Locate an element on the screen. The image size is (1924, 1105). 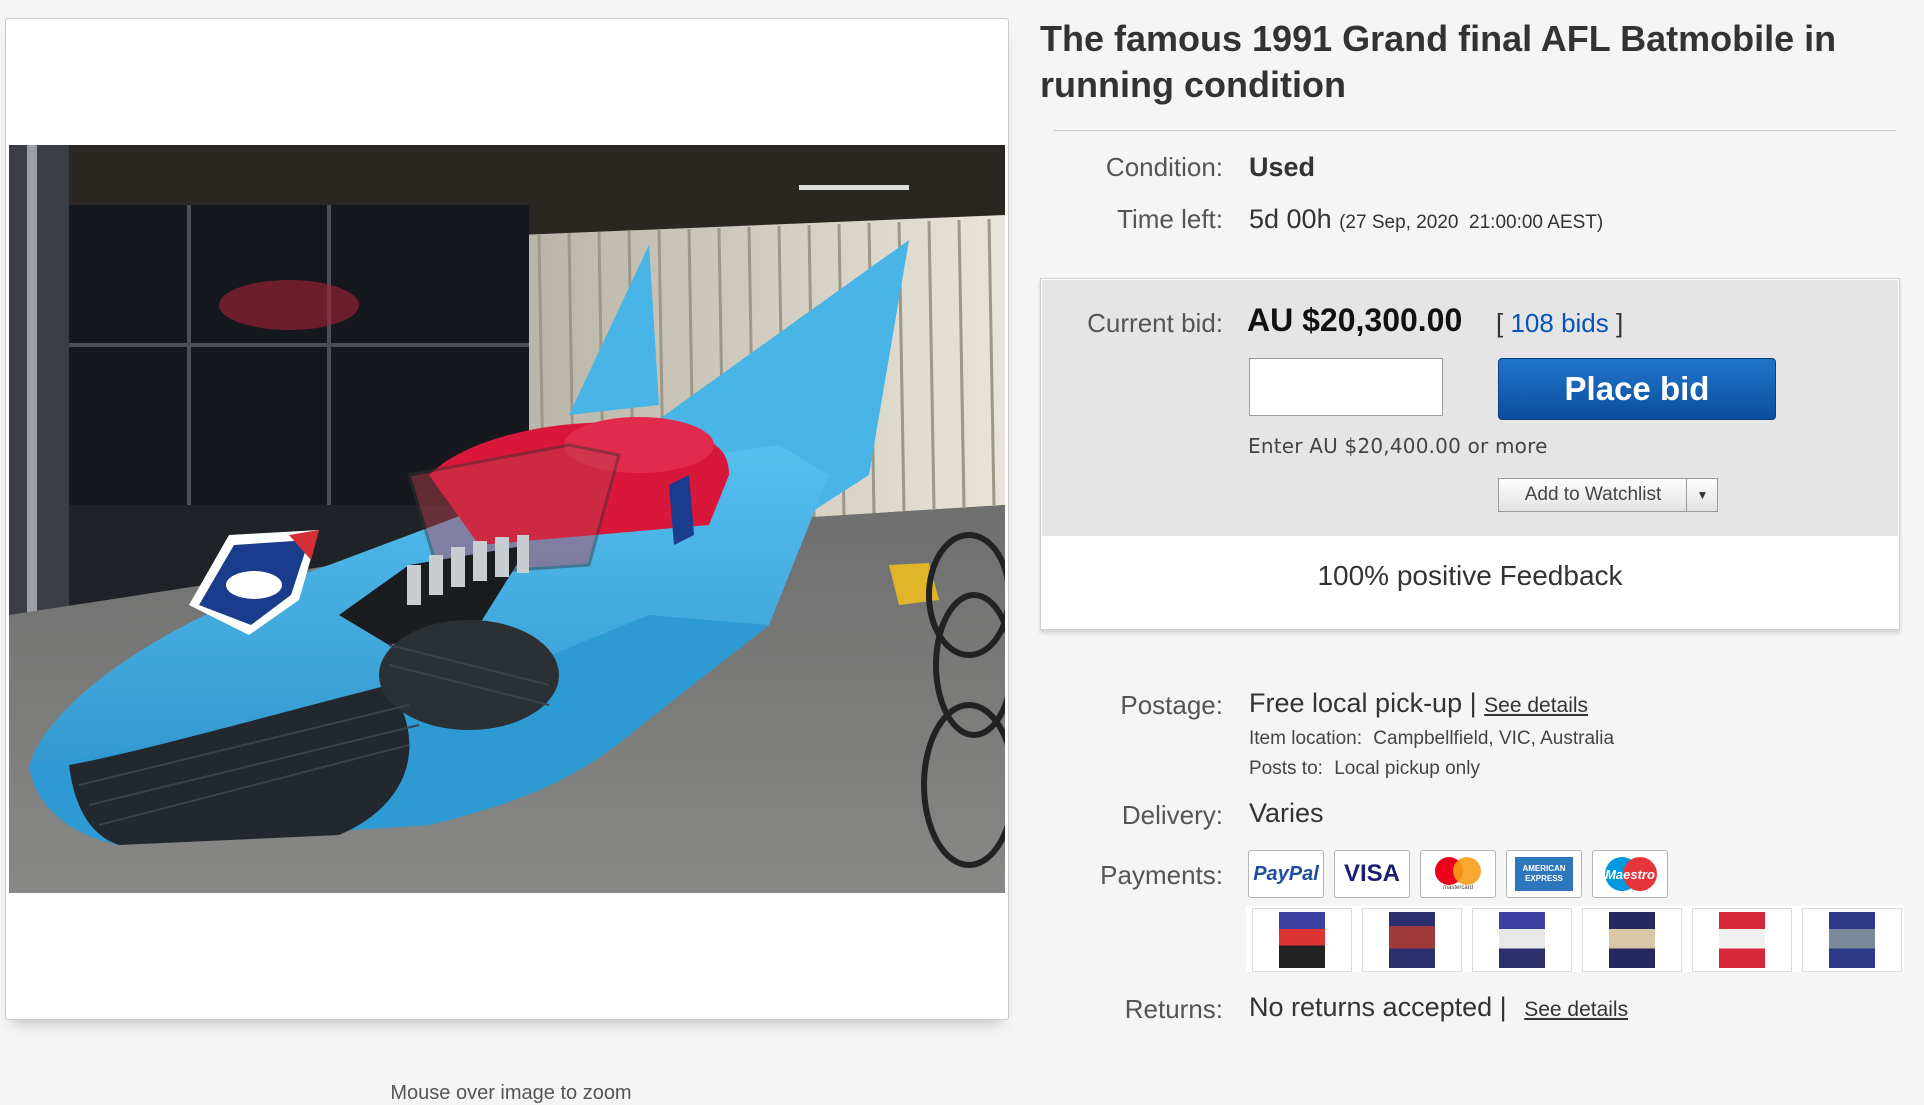
bid-count-close: ] is located at coordinates (1620, 323).